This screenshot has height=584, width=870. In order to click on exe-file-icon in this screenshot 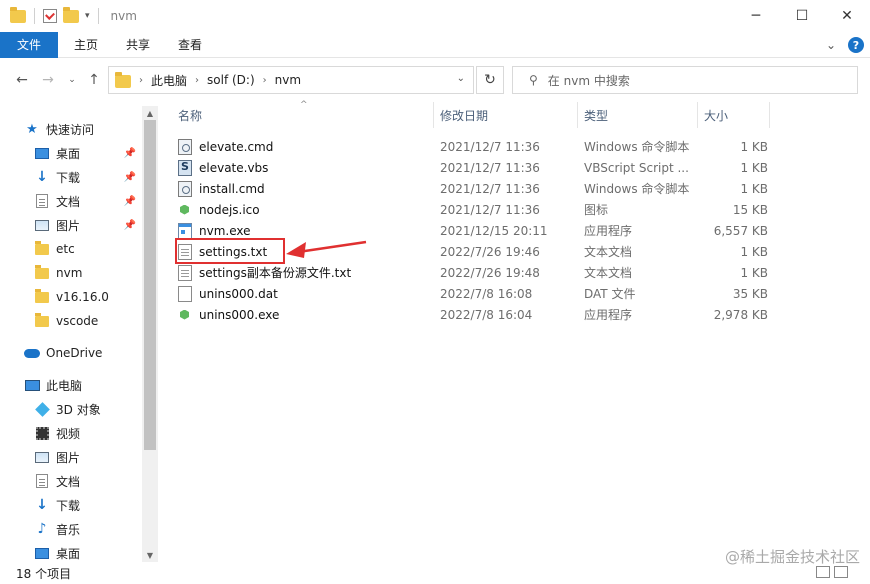, I will do `click(185, 230)`.